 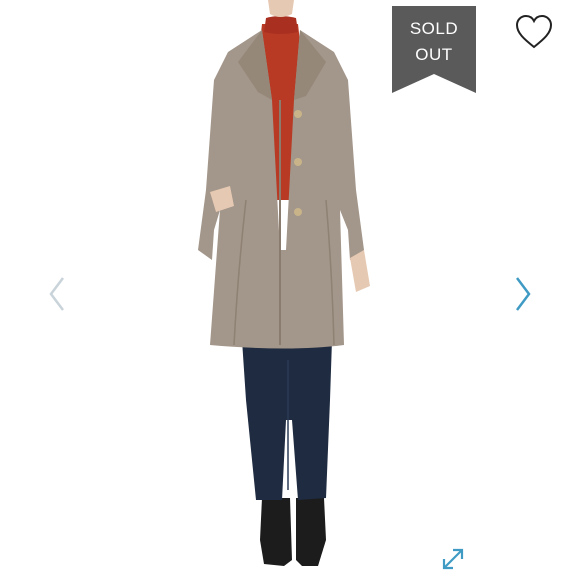 I want to click on chevron-left-icon, so click(x=57, y=294).